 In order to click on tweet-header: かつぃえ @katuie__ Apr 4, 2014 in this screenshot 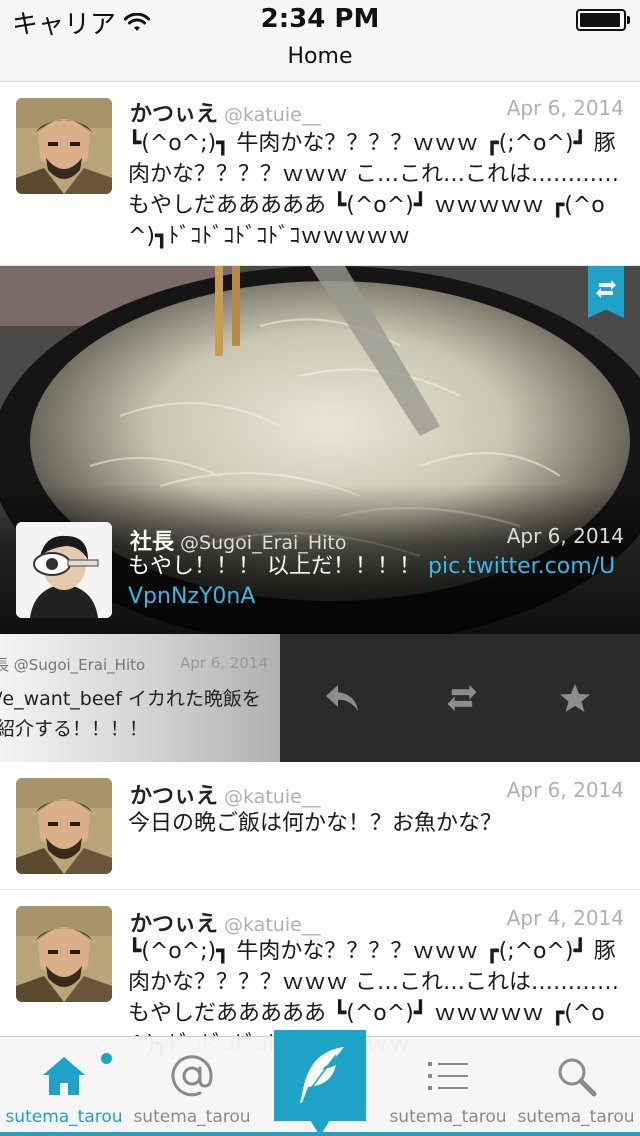, I will do `click(377, 921)`.